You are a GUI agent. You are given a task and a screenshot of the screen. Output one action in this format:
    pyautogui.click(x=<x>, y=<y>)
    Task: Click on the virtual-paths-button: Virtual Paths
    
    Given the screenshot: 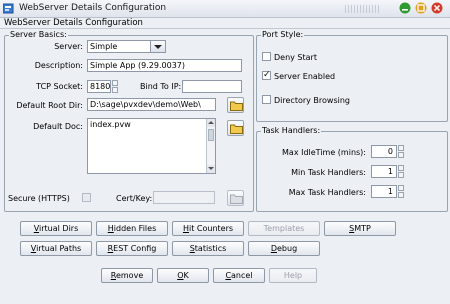 What is the action you would take?
    pyautogui.click(x=56, y=248)
    